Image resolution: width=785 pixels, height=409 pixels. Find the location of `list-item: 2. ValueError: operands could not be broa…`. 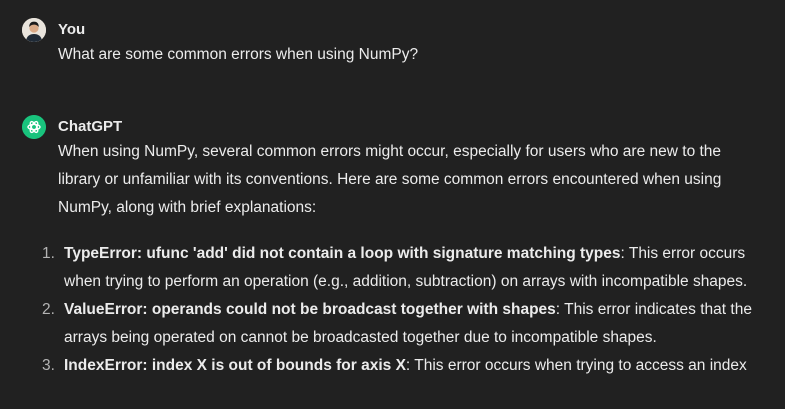

list-item: 2. ValueError: operands could not be broa… is located at coordinates (403, 324).